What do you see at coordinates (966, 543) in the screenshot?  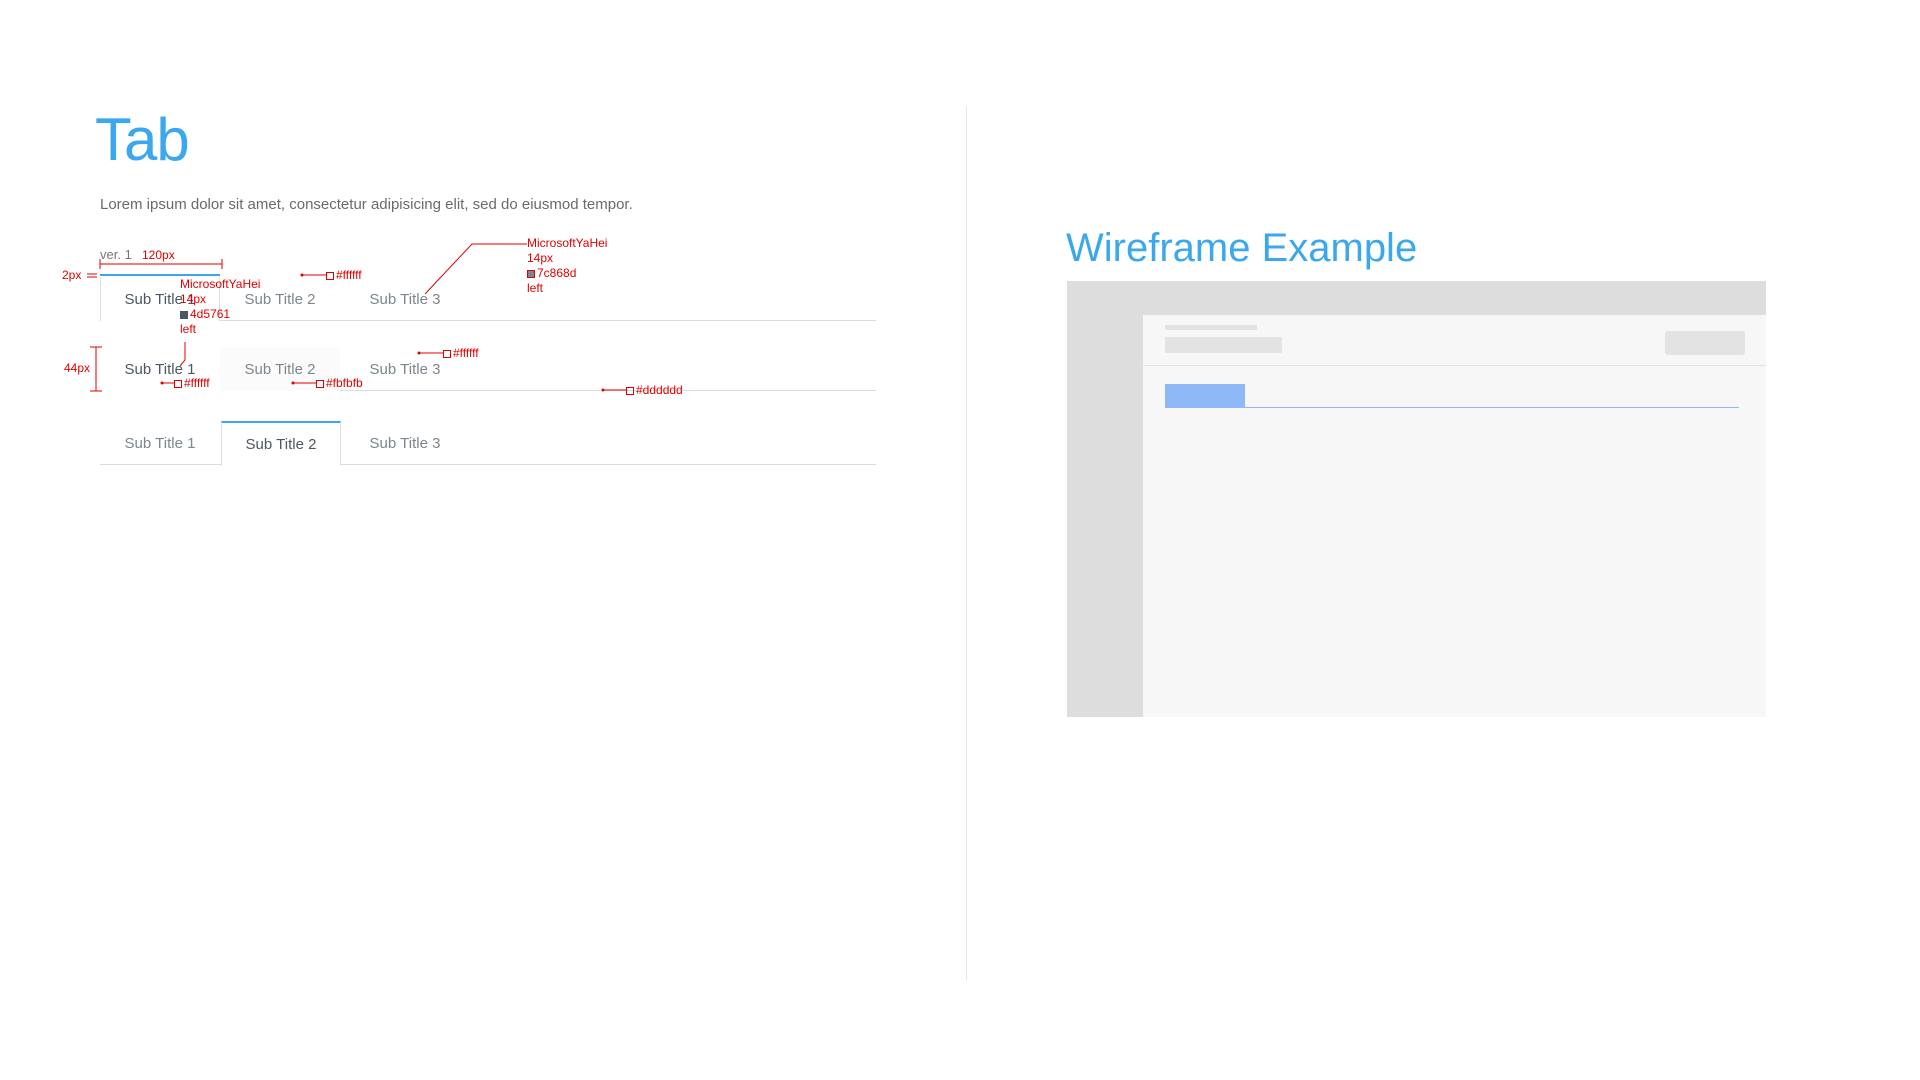 I see `section-divider` at bounding box center [966, 543].